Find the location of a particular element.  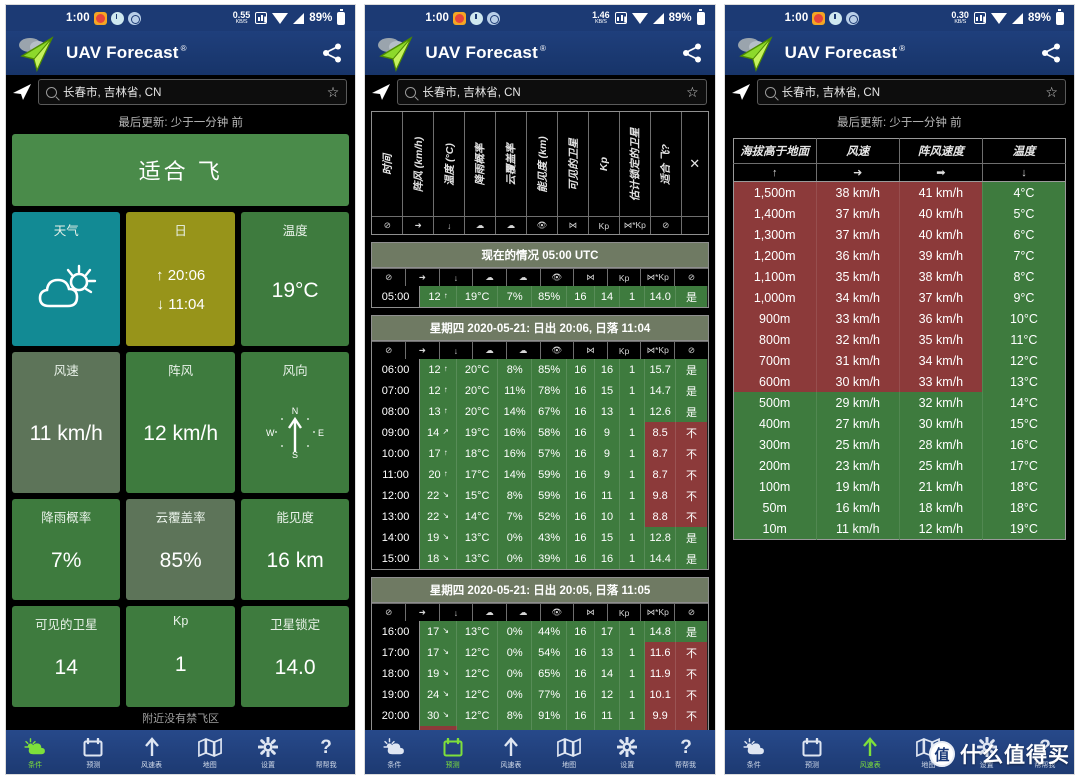

table-row: 12:00 22 ↘ 15°C 8% 59% 16 11 1 9.8 不 is located at coordinates (540, 495).